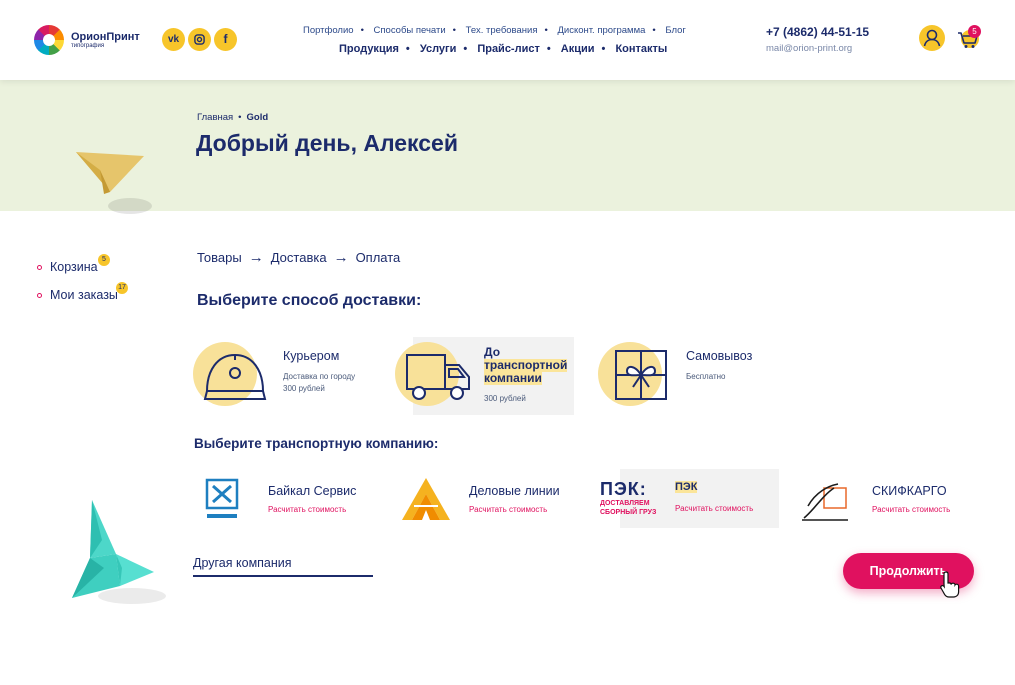 Image resolution: width=1015 pixels, height=685 pixels. I want to click on carrier-pek: ПЭК: ДОСТАВЛЯЕМ СБОРНЫЙ ГРУЗ, so click(630, 500).